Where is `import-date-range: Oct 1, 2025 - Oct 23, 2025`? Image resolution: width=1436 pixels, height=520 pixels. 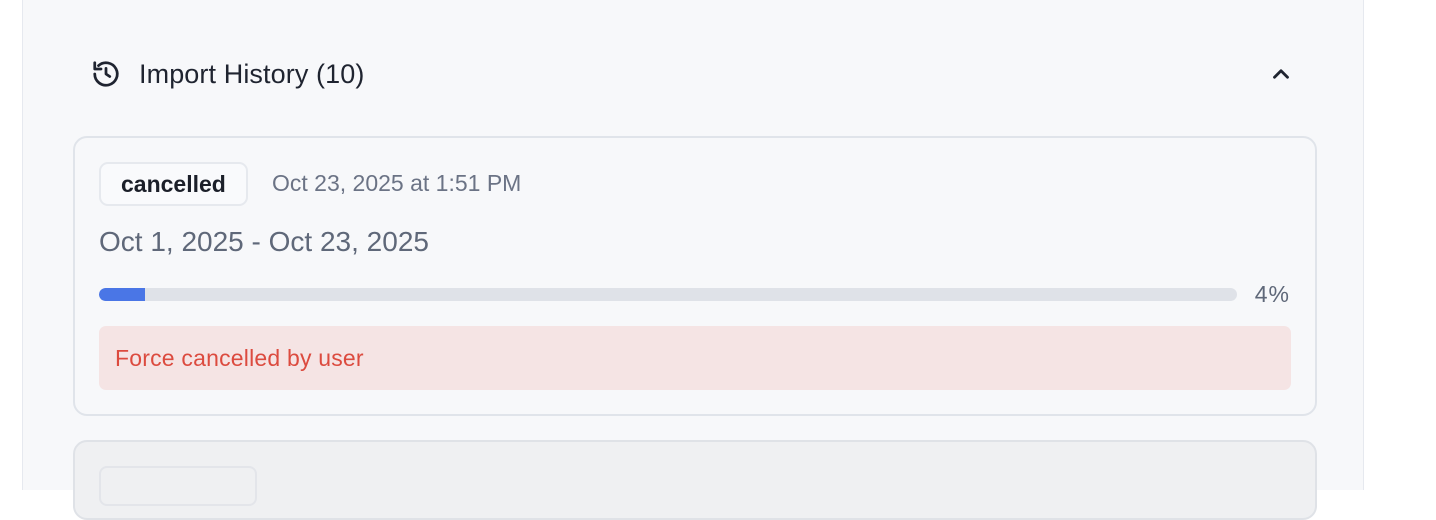
import-date-range: Oct 1, 2025 - Oct 23, 2025 is located at coordinates (264, 241).